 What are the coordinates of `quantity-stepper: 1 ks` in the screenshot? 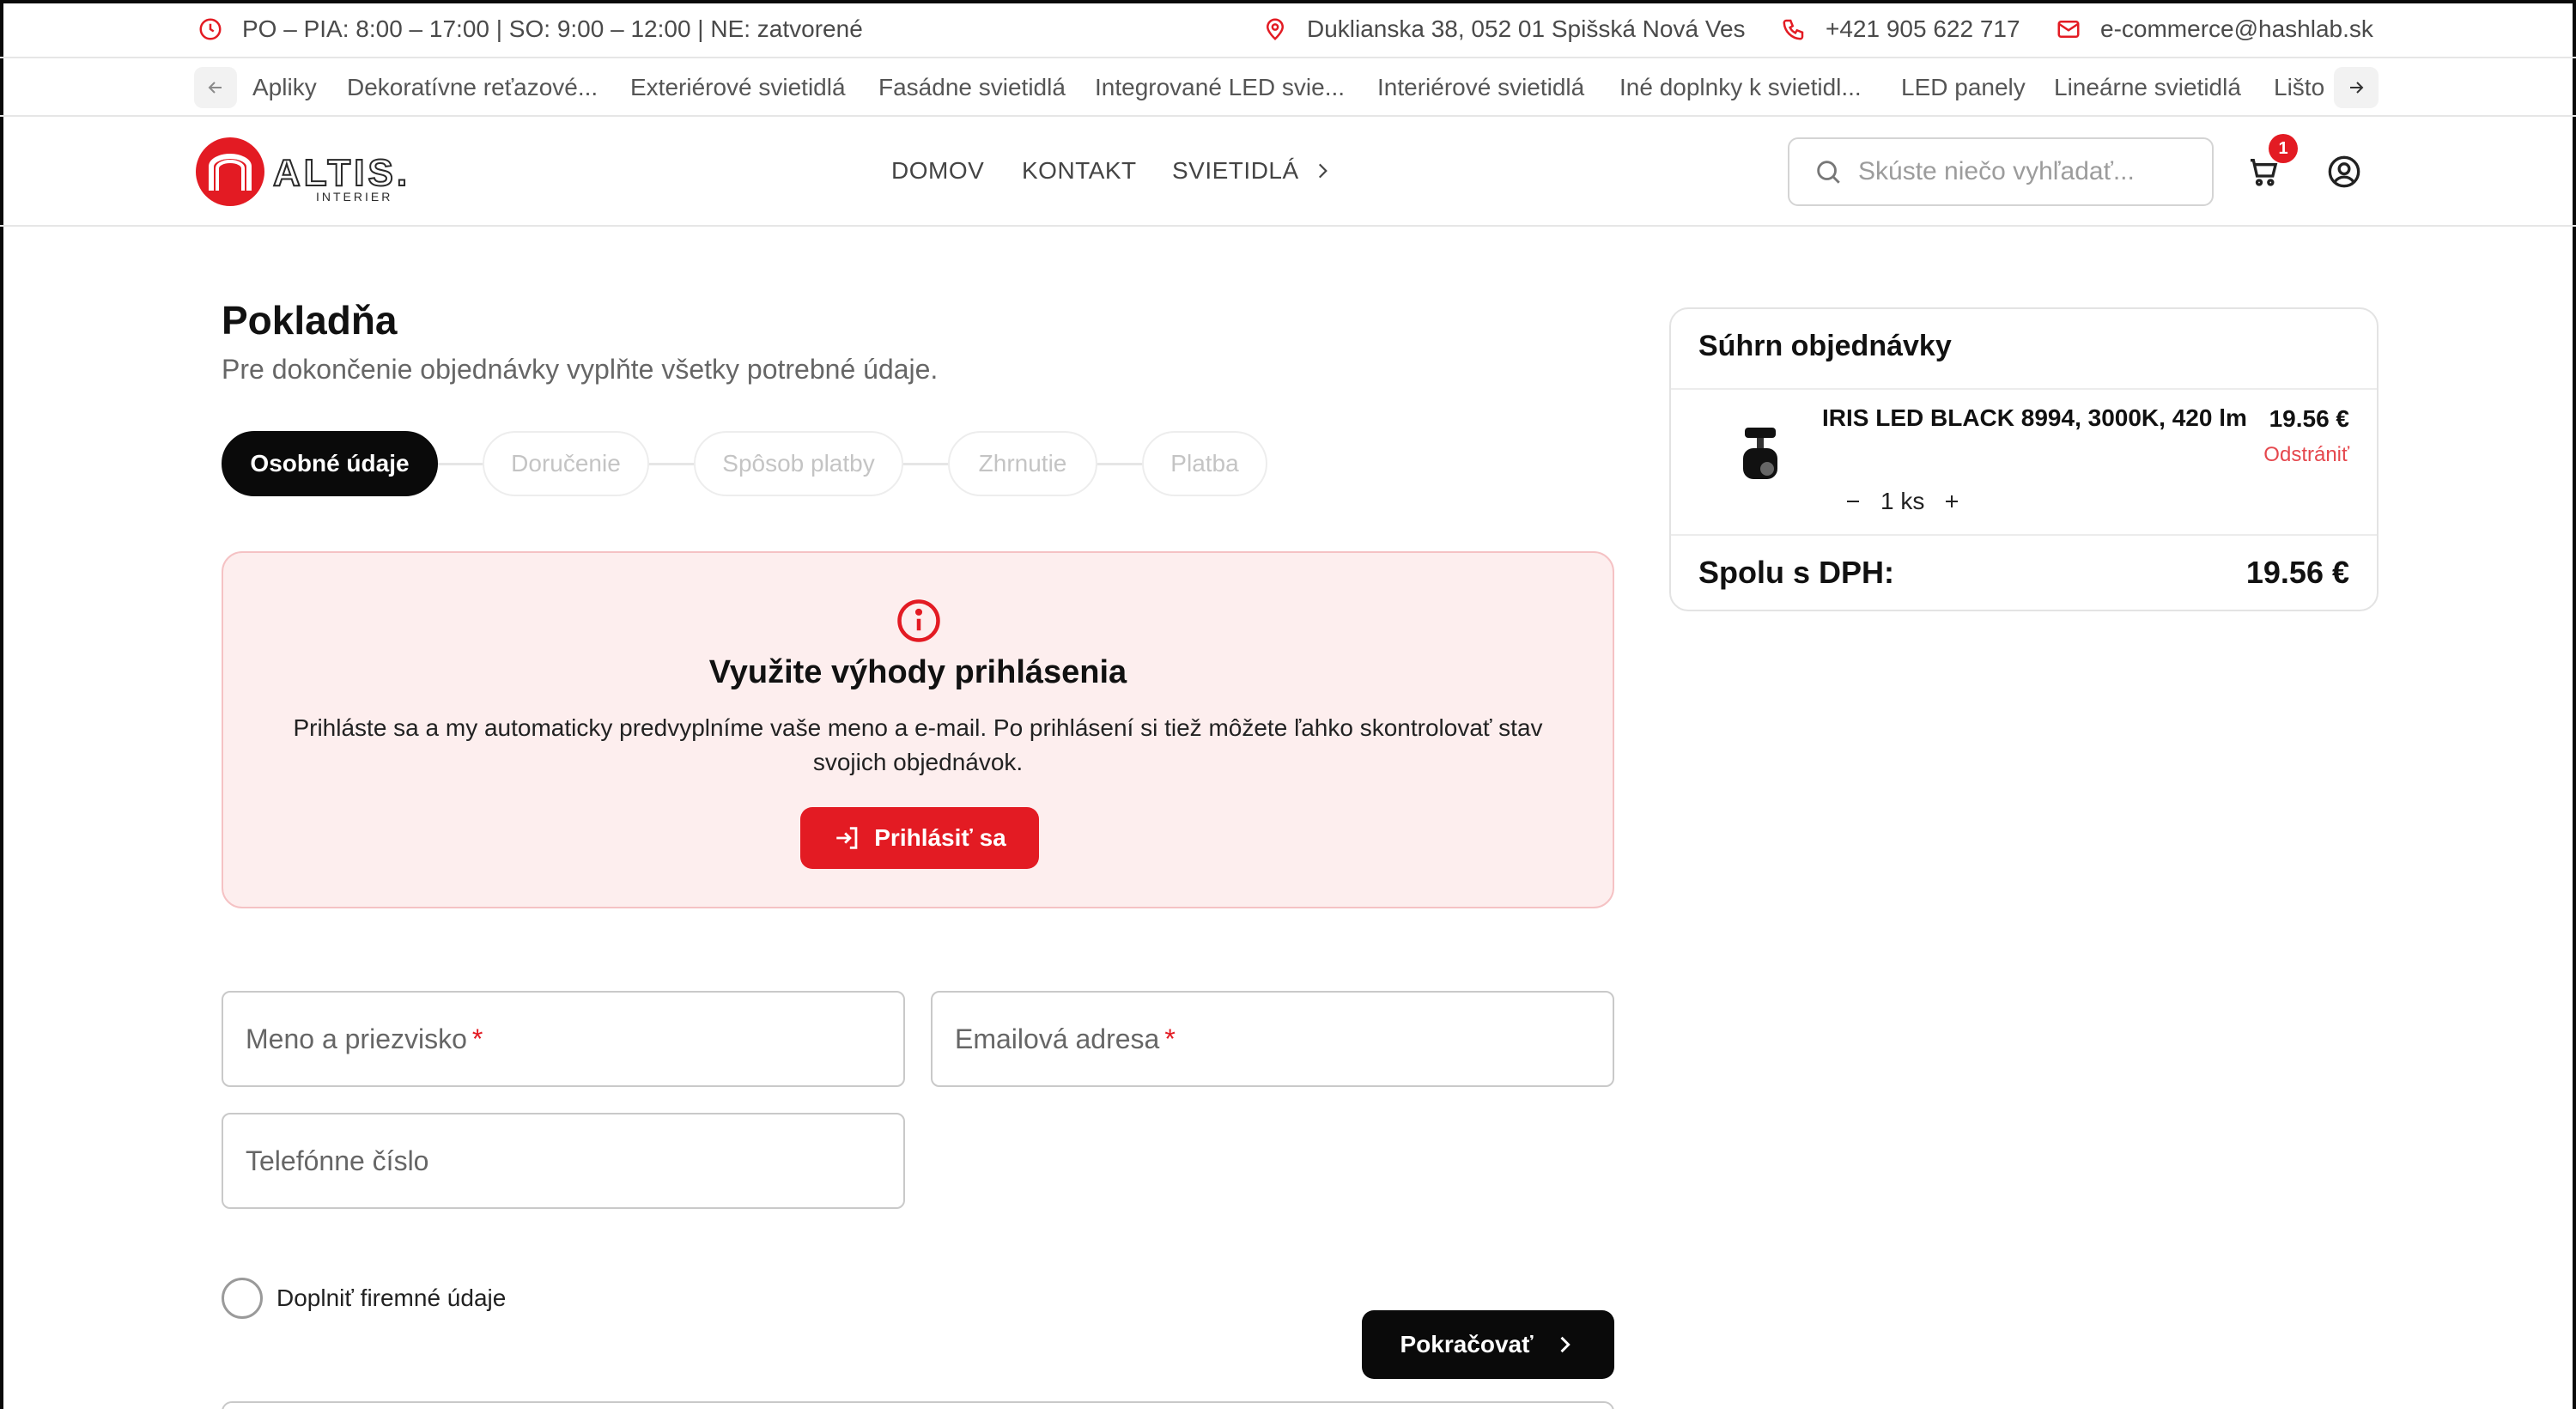 It's located at (1902, 501).